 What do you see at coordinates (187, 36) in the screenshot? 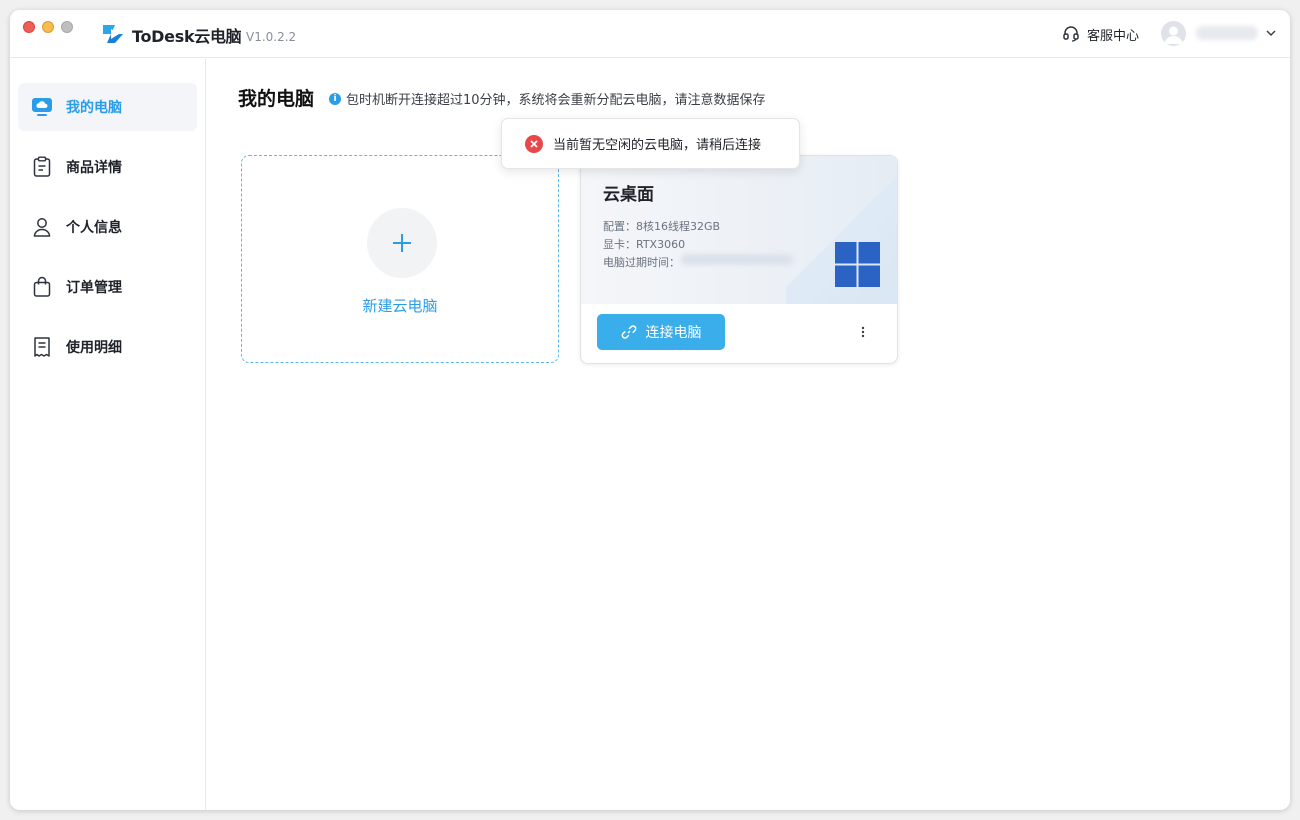
I see `app-title: ToDesk云电脑` at bounding box center [187, 36].